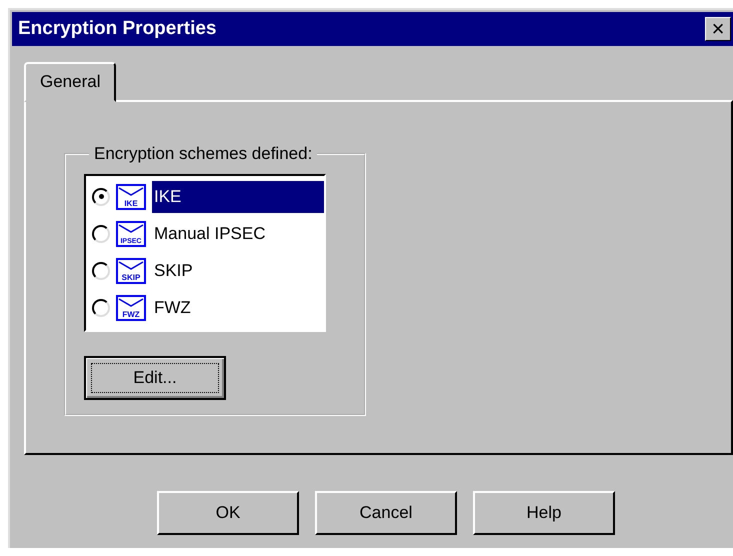 This screenshot has height=556, width=733. I want to click on group-label: Encryption schemes defined:, so click(203, 154).